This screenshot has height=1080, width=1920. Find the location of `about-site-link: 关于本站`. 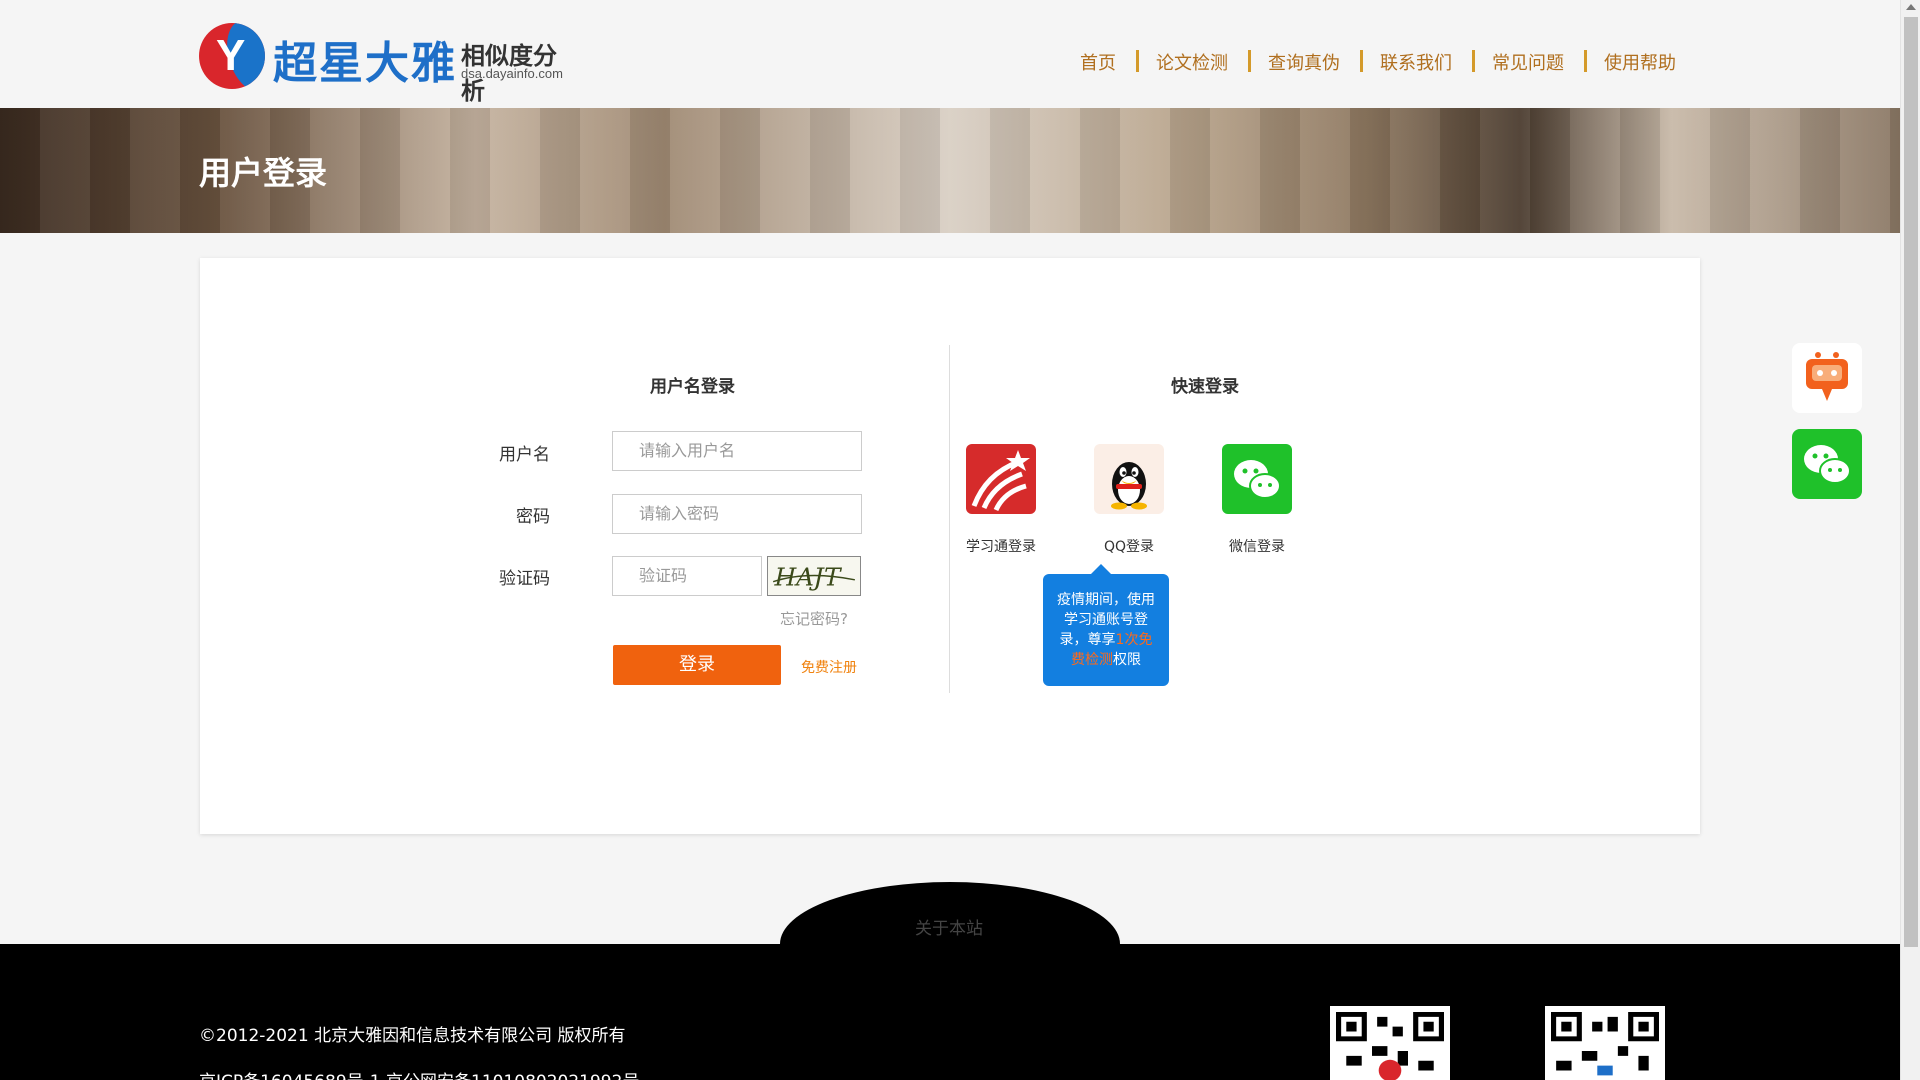

about-site-link: 关于本站 is located at coordinates (949, 926).